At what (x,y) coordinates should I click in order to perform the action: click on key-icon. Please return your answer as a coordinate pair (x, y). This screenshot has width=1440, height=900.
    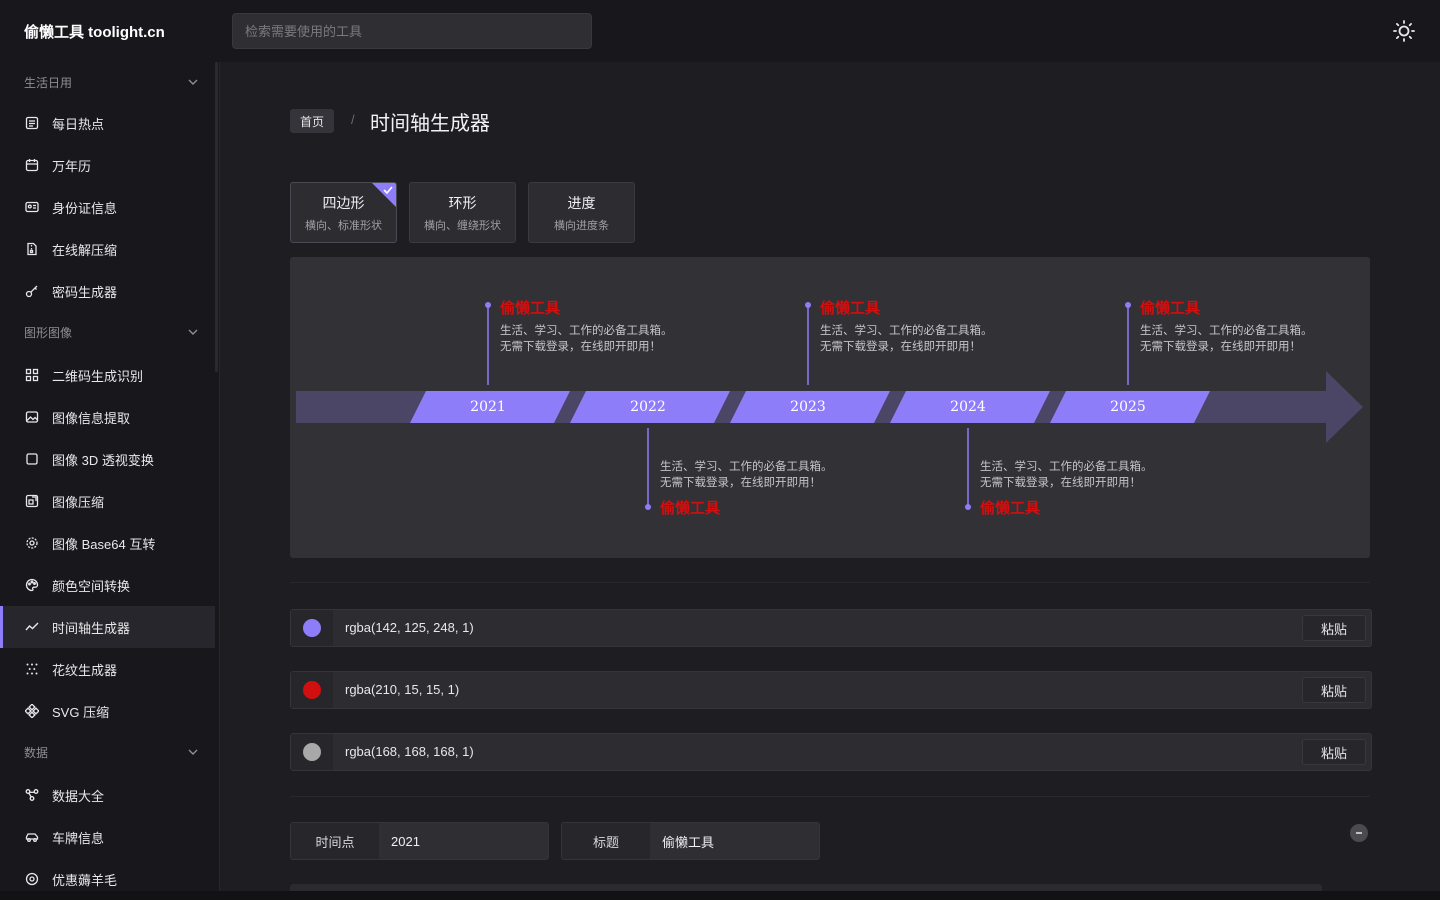
    Looking at the image, I should click on (32, 291).